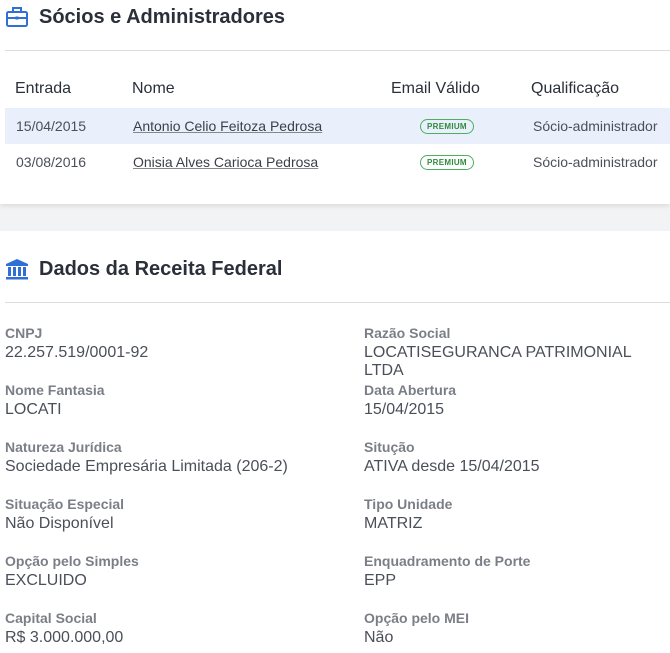 Image resolution: width=670 pixels, height=653 pixels. I want to click on socio-name-link: Antonio Celio Feitoza Pedrosa, so click(227, 126).